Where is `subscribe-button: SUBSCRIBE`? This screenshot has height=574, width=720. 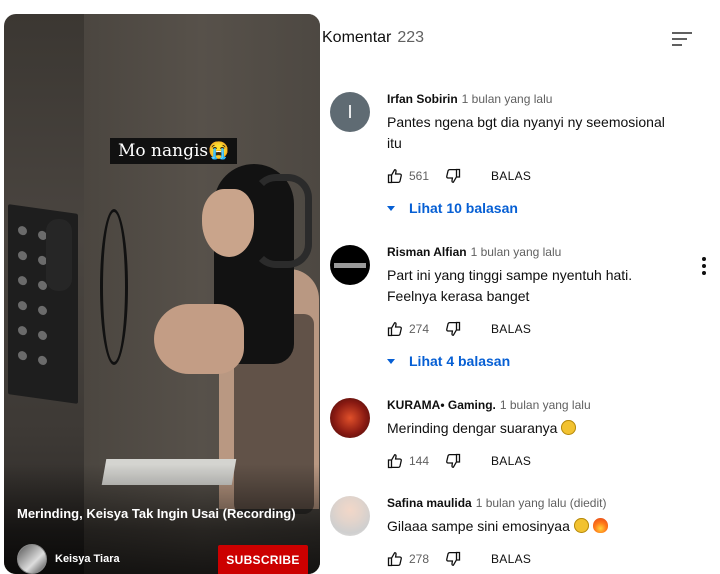 subscribe-button: SUBSCRIBE is located at coordinates (263, 559).